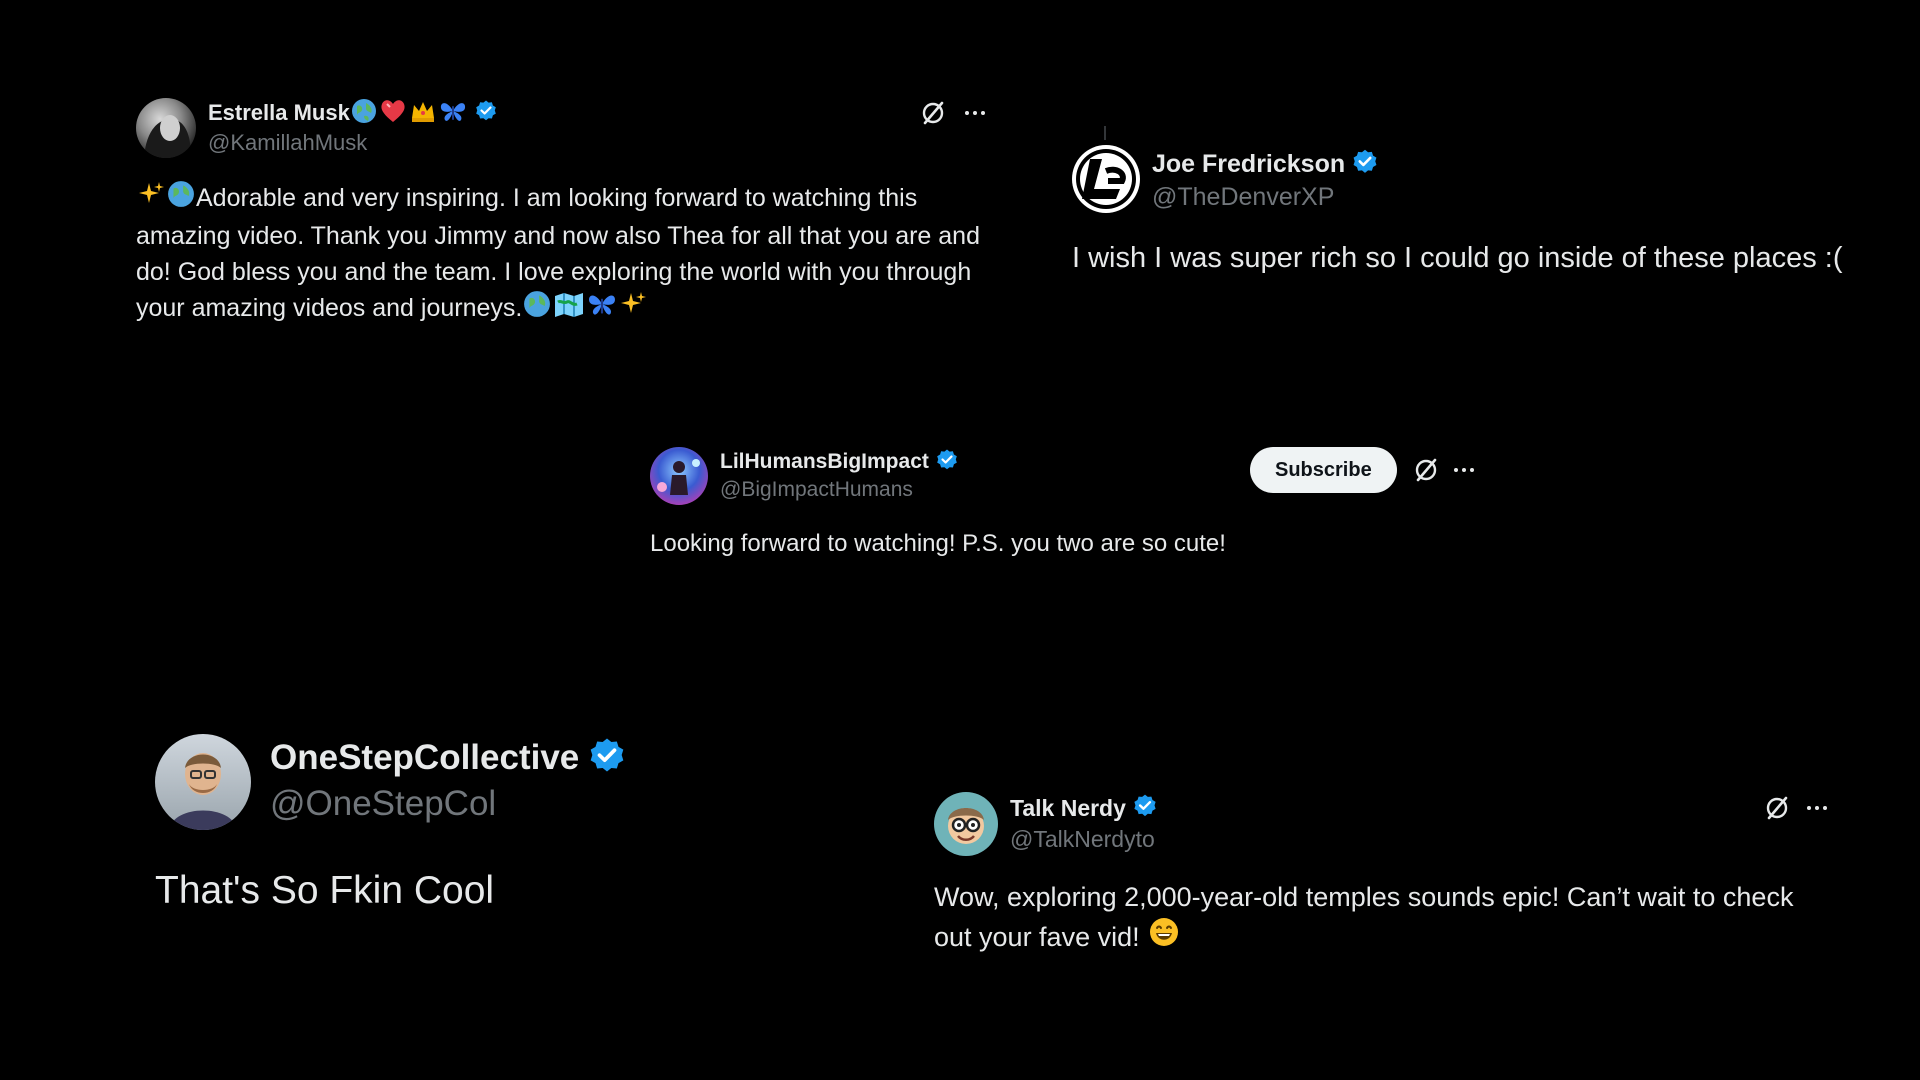 The width and height of the screenshot is (1920, 1080). What do you see at coordinates (279, 113) in the screenshot?
I see `author-name: Estrella Musk` at bounding box center [279, 113].